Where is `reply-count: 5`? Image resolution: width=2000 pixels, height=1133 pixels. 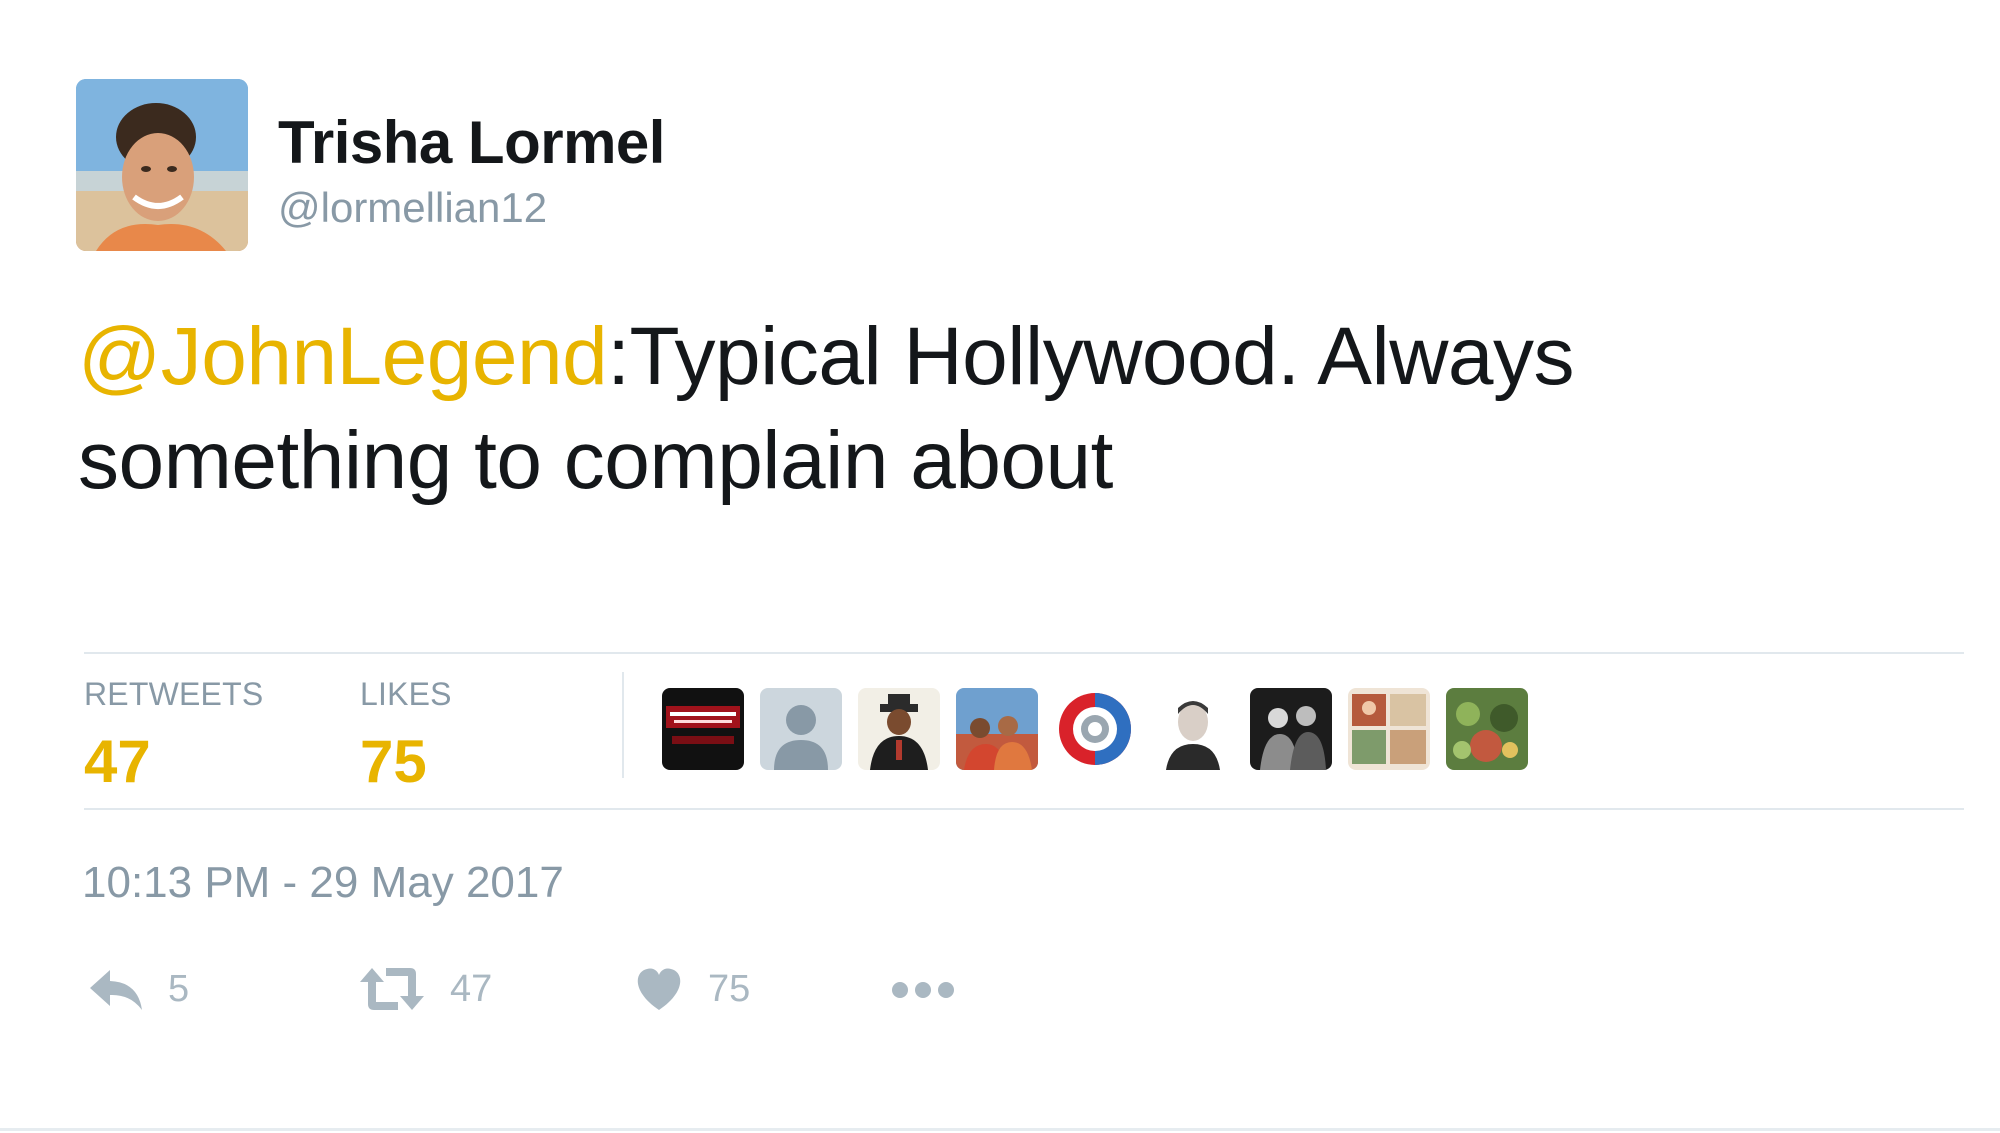
reply-count: 5 is located at coordinates (179, 988).